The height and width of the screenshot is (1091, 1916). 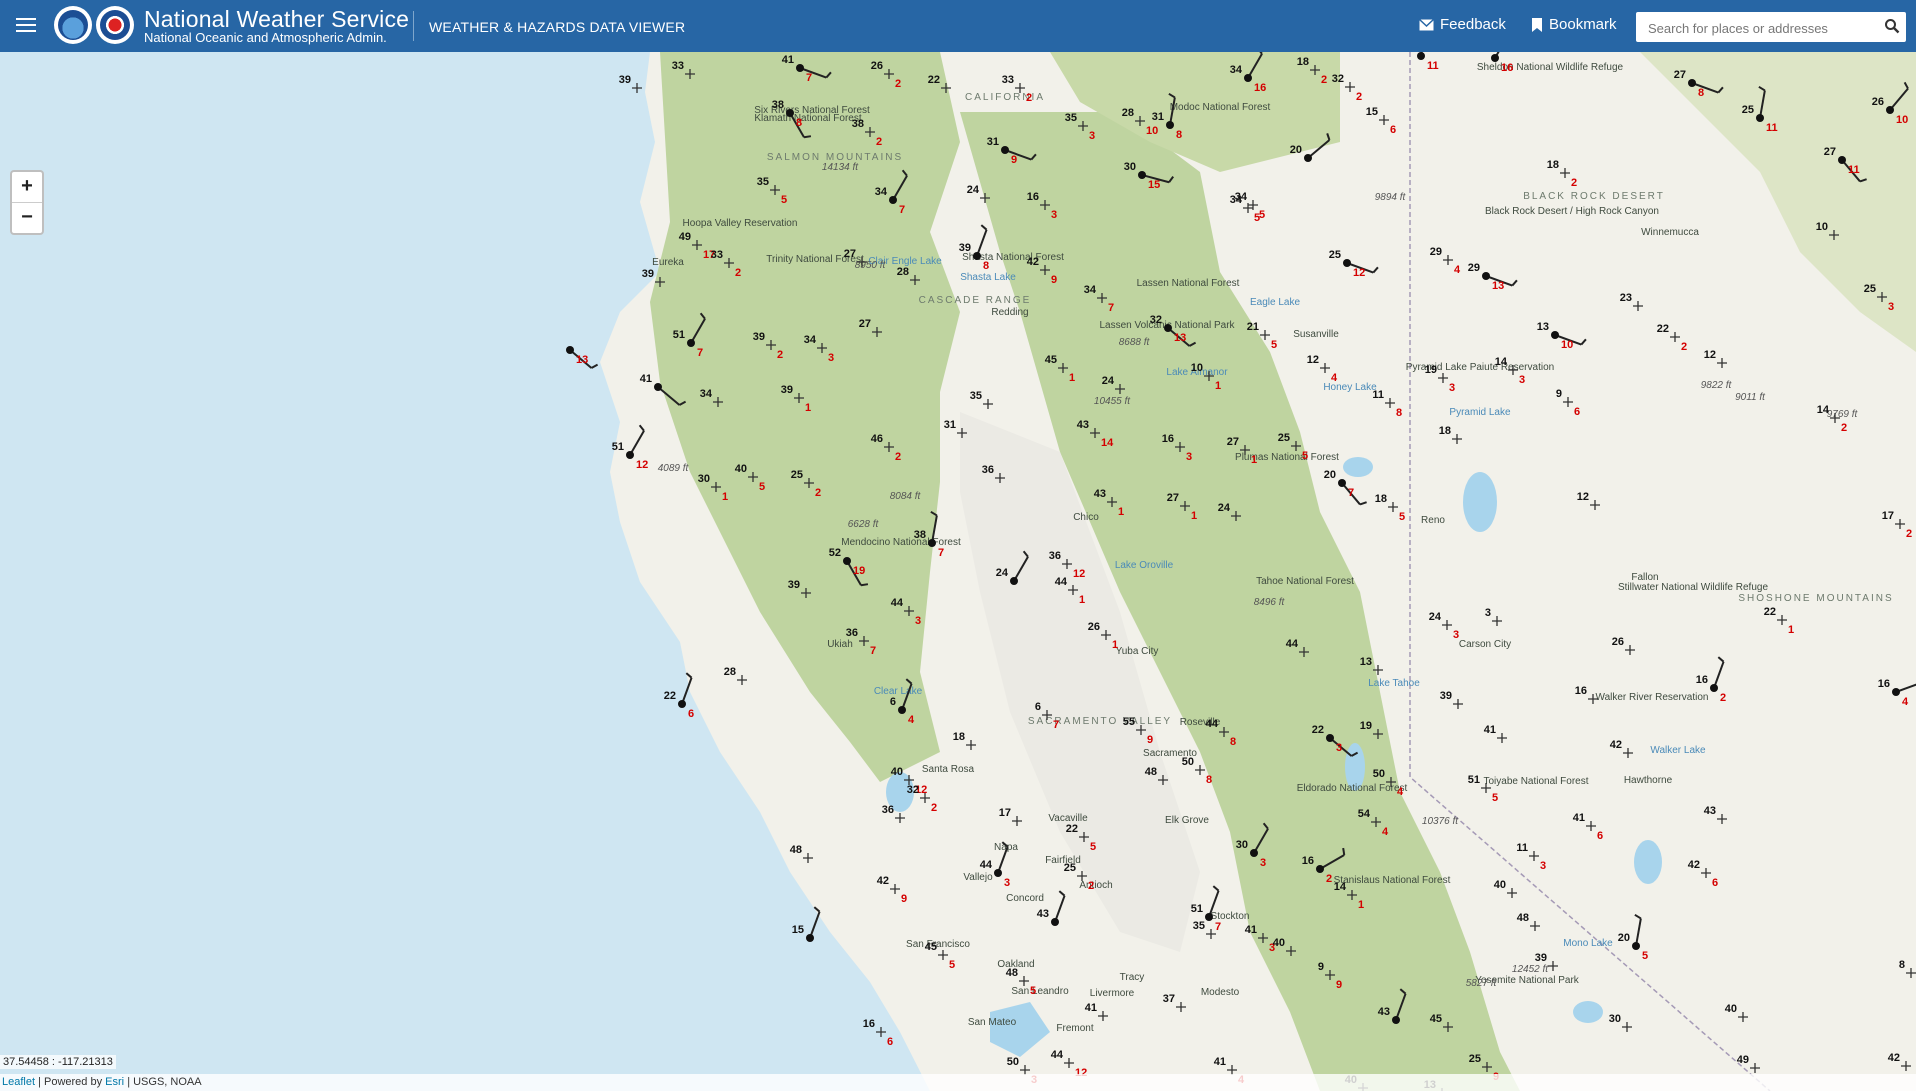 I want to click on place-label: Antioch, so click(x=1095, y=885).